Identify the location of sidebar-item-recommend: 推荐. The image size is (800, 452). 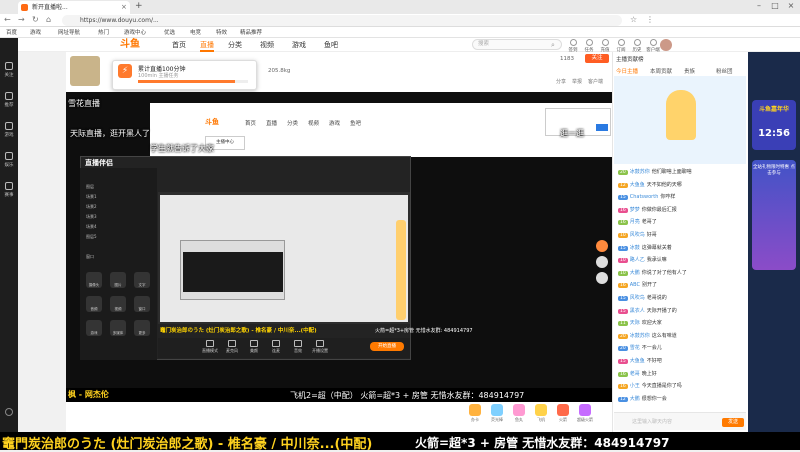
(9, 100).